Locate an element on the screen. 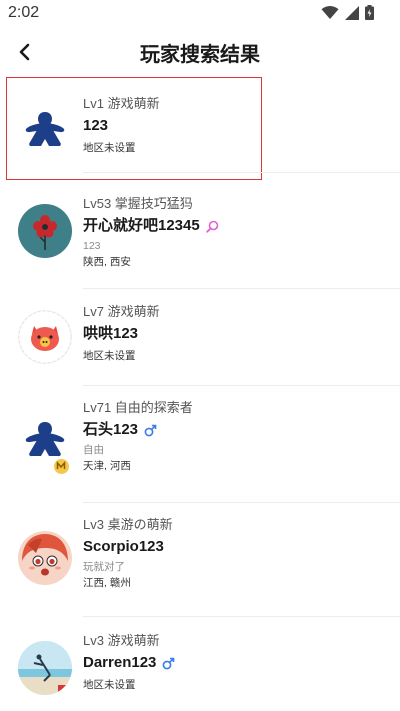 Image resolution: width=400 pixels, height=711 pixels. pig-icon is located at coordinates (45, 337).